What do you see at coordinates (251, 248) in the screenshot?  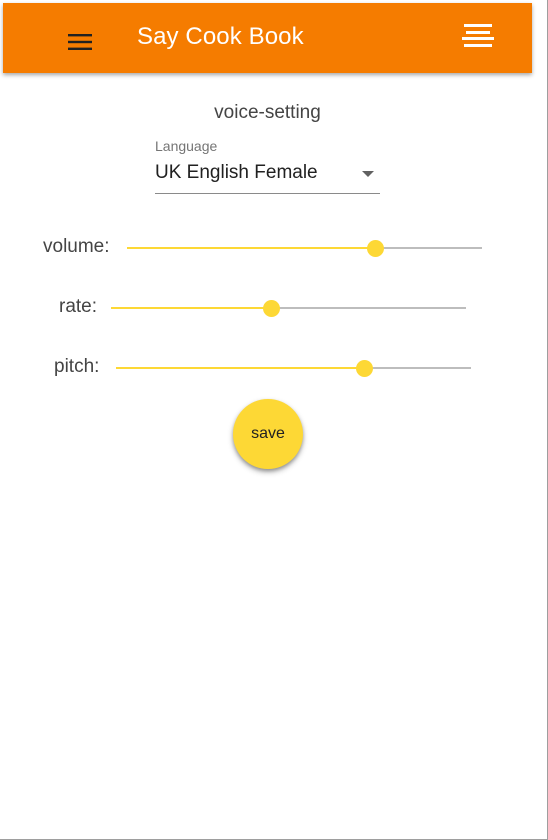 I see `volume-fill` at bounding box center [251, 248].